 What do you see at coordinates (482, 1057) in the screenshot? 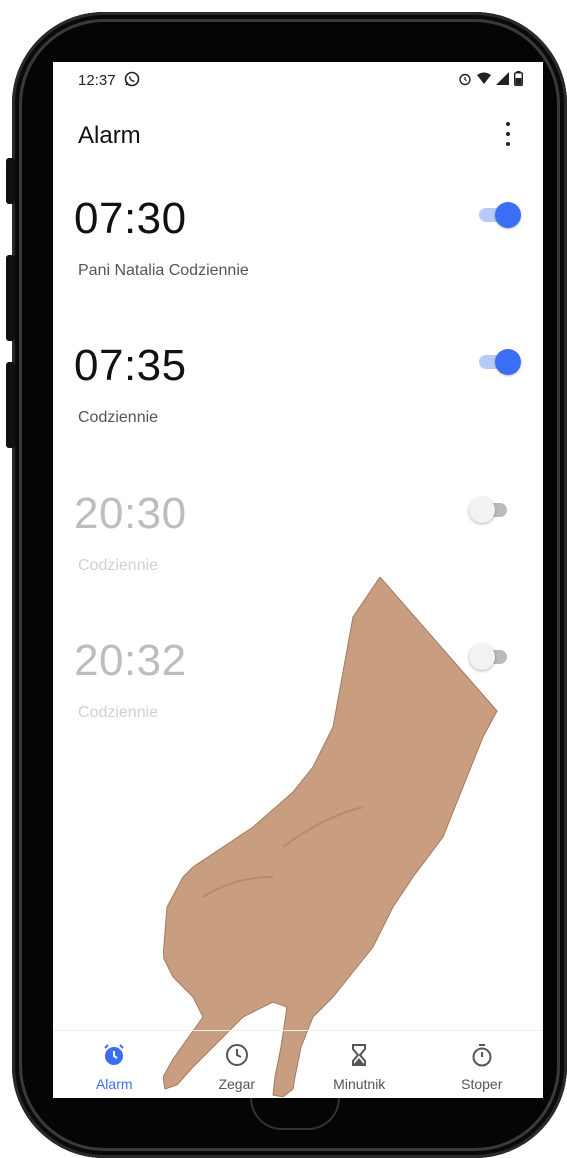
I see `stopwatch-icon` at bounding box center [482, 1057].